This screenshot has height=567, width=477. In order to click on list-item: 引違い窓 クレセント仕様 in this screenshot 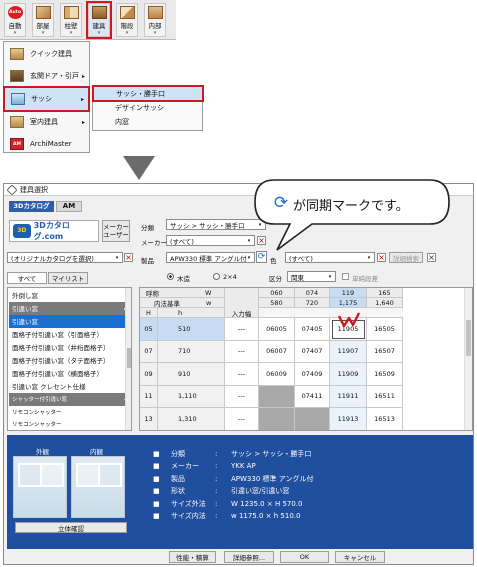, I will do `click(69, 386)`.